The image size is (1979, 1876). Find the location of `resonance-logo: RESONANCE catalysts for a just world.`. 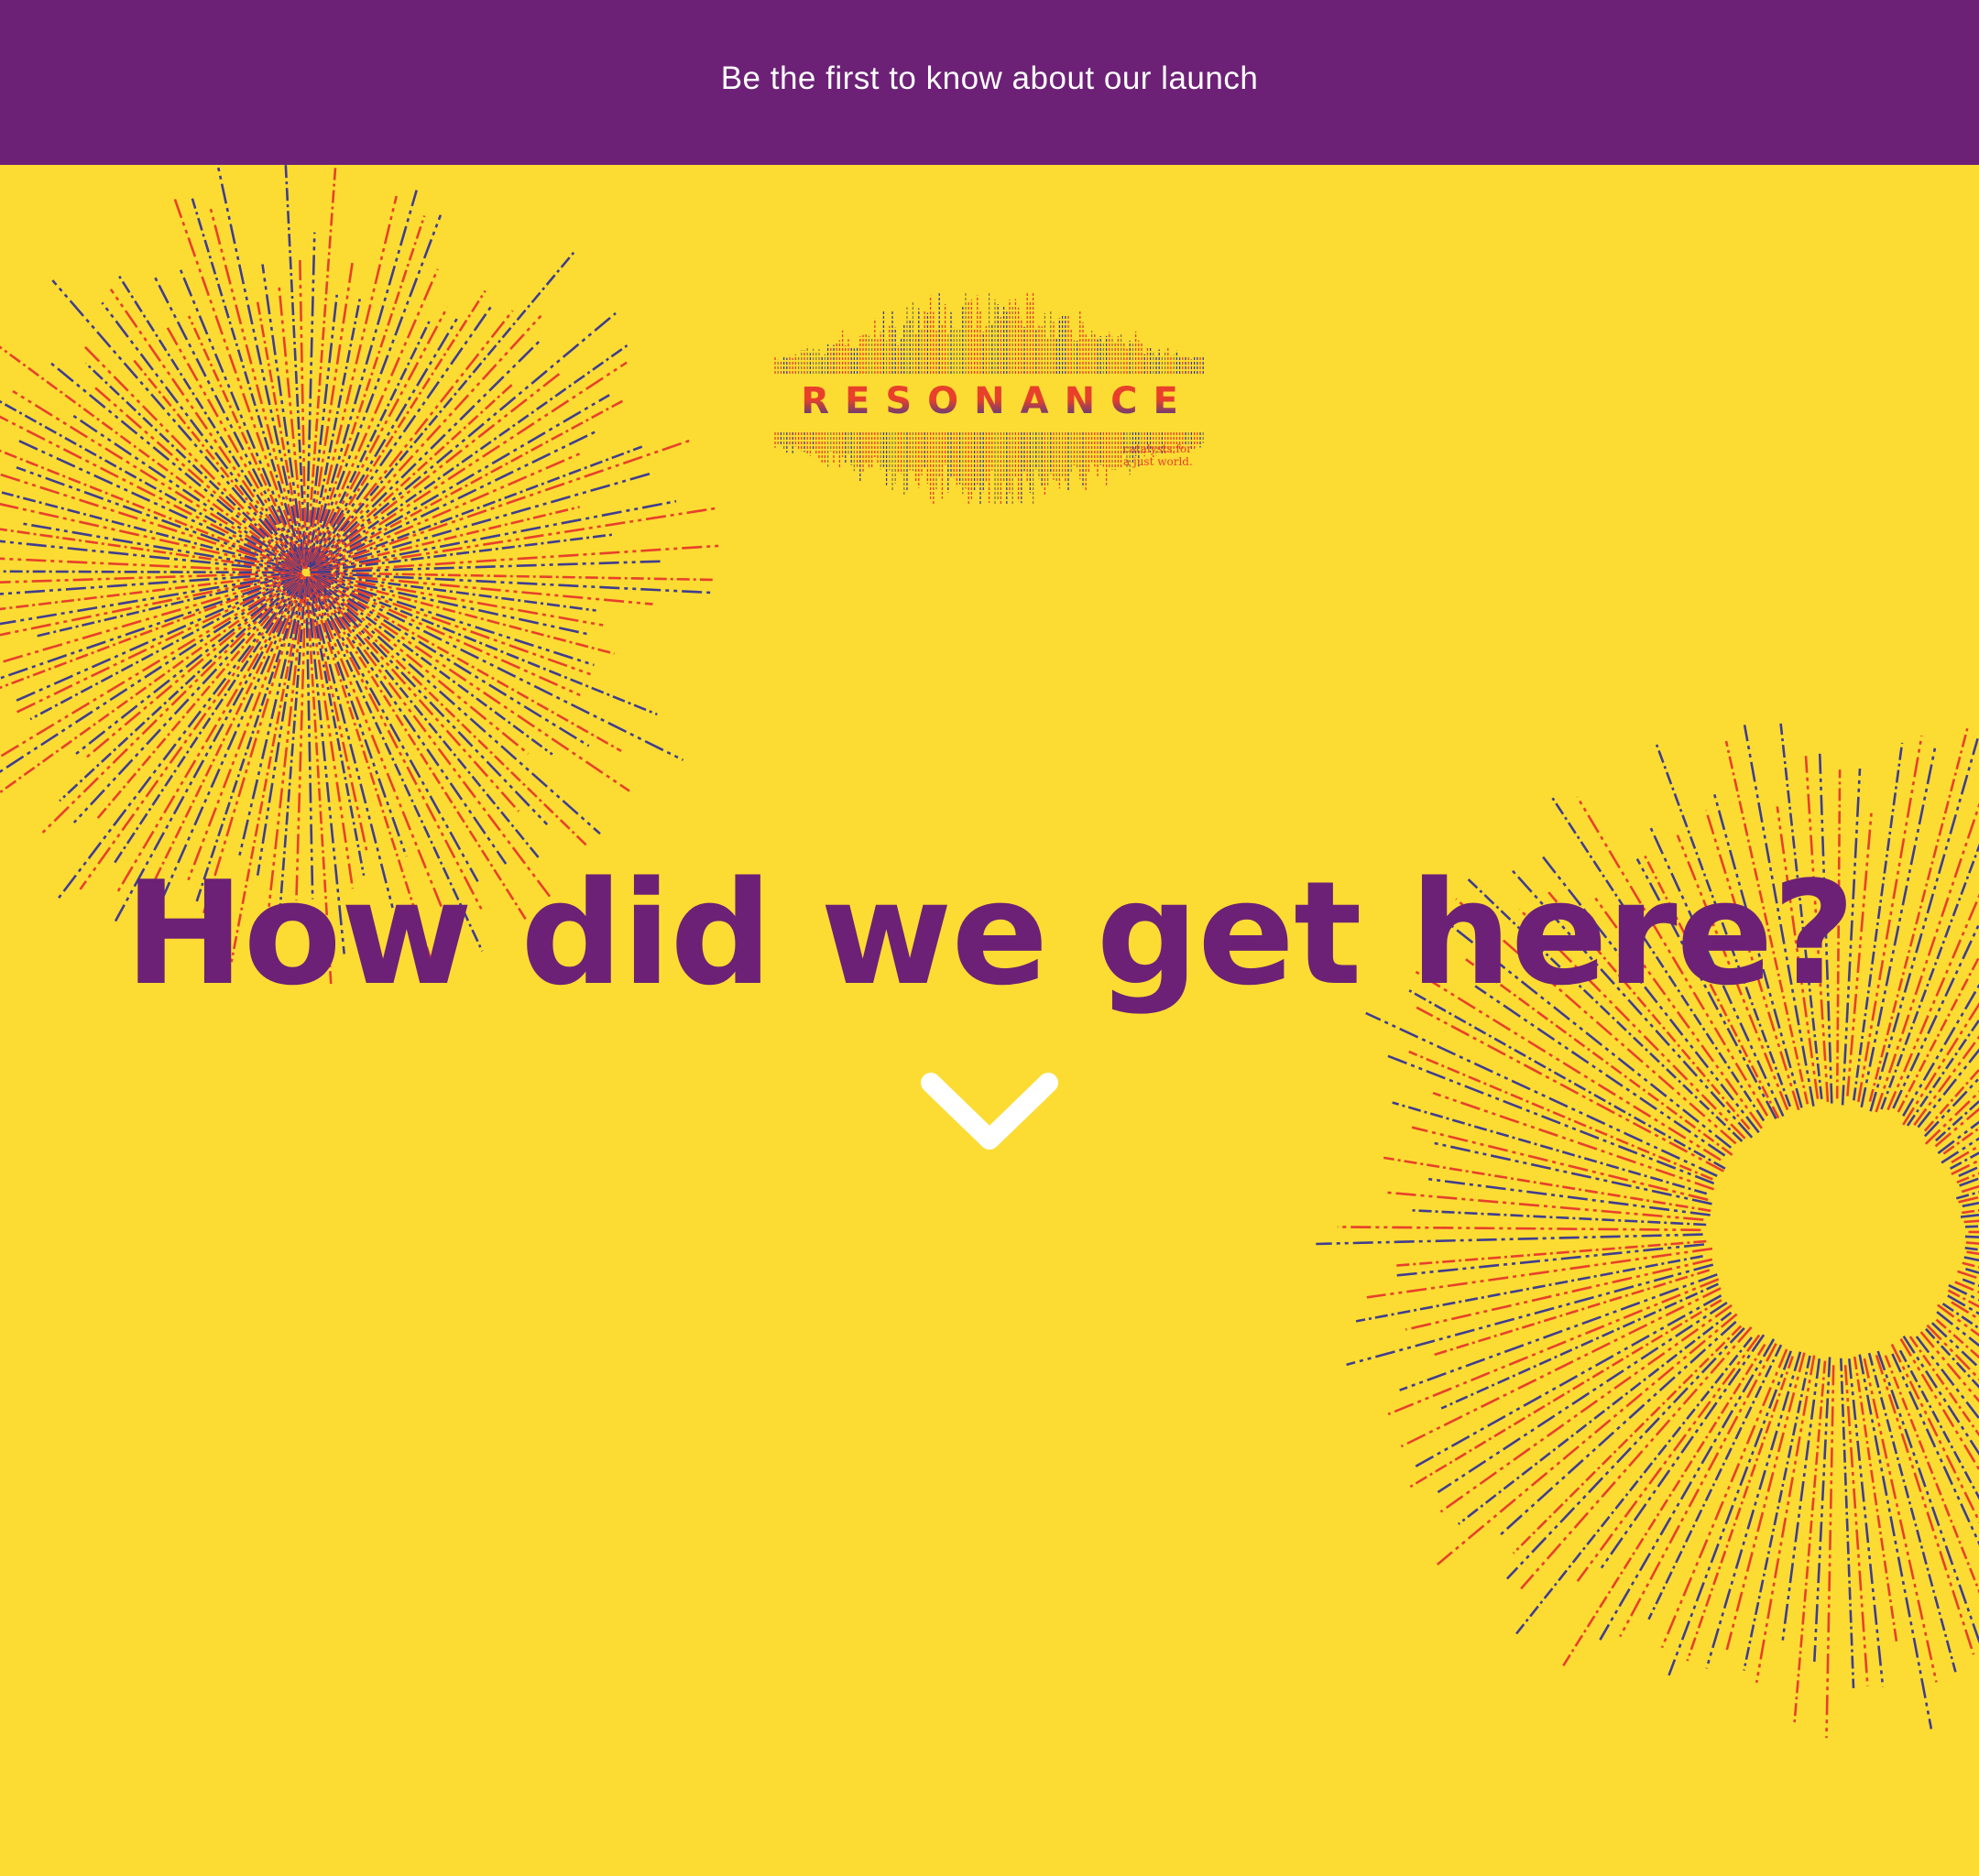

resonance-logo: RESONANCE catalysts for a just world. is located at coordinates (989, 398).